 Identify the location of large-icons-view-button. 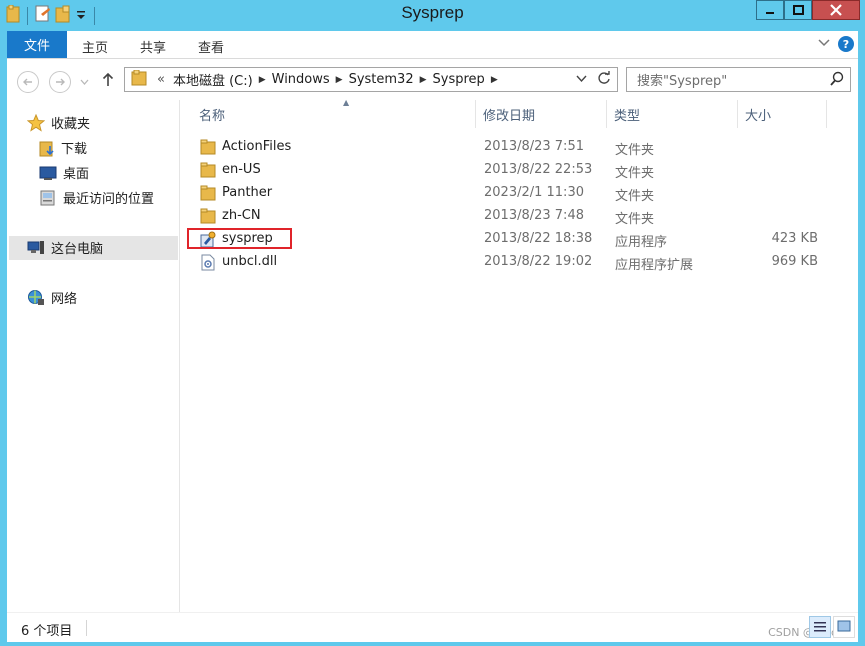
(844, 627).